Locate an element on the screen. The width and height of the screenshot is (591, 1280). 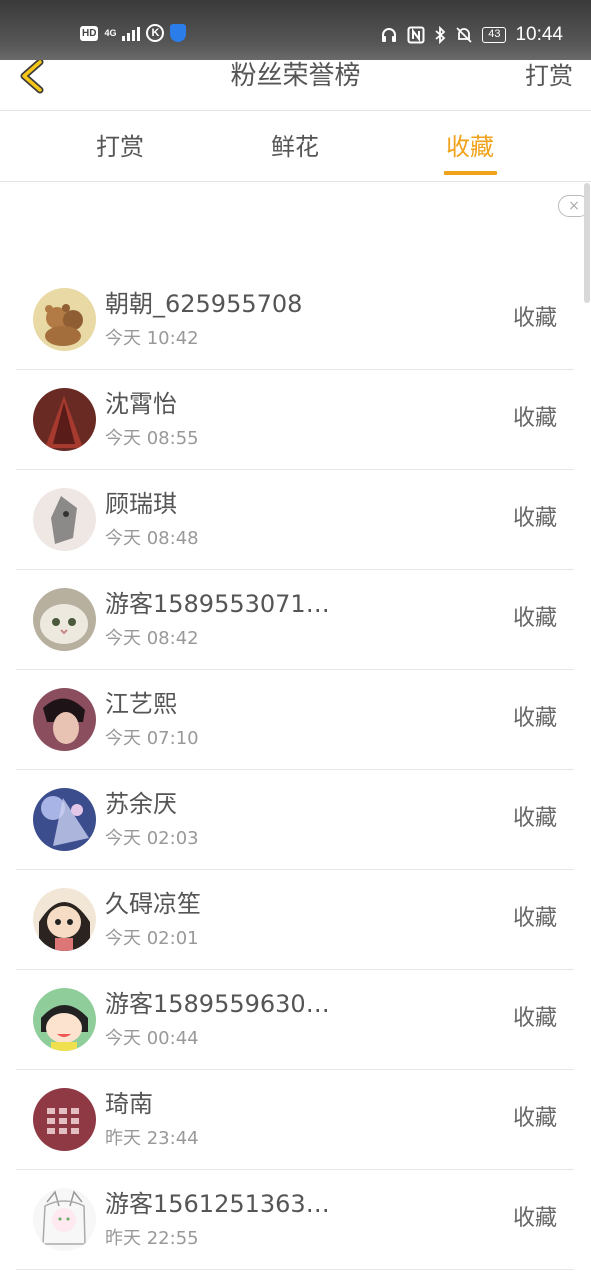
tab-bar: 打赏 鲜花 收藏 is located at coordinates (295, 146).